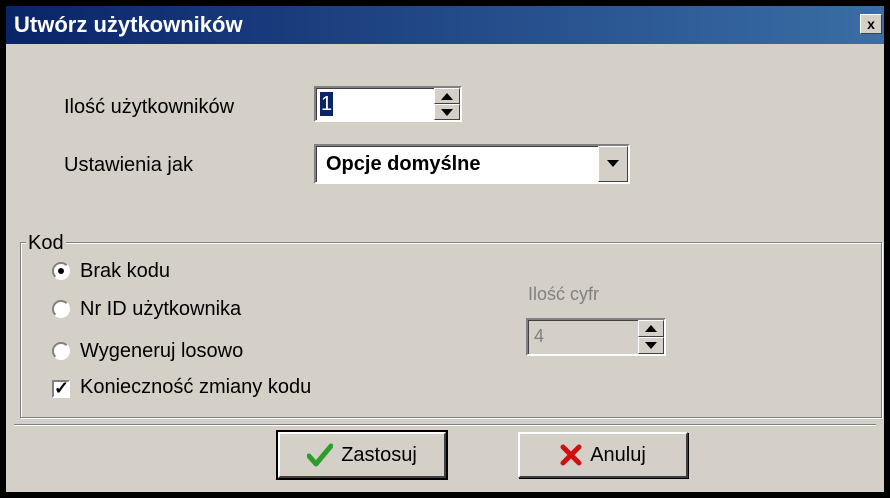 This screenshot has height=498, width=890. I want to click on close-icon: x, so click(871, 24).